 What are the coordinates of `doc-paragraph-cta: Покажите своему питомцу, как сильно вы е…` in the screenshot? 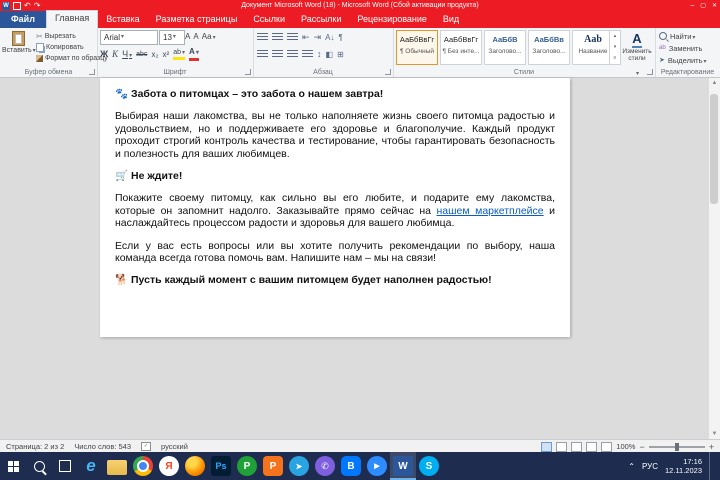 It's located at (335, 210).